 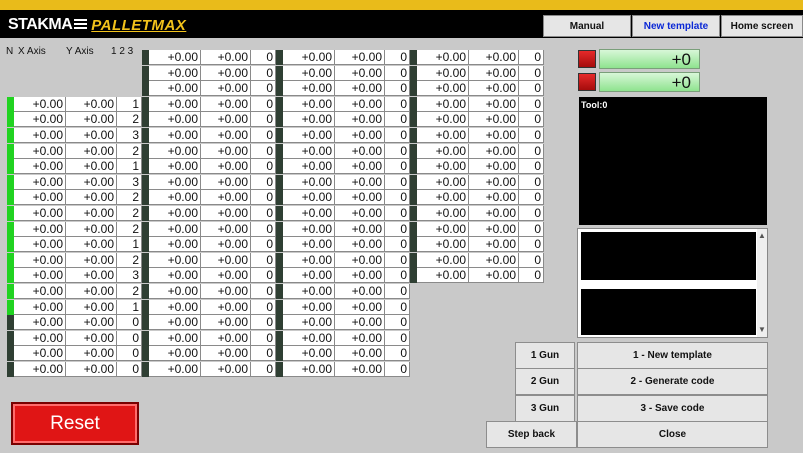 I want to click on new-template-tab-button: New template, so click(x=676, y=26).